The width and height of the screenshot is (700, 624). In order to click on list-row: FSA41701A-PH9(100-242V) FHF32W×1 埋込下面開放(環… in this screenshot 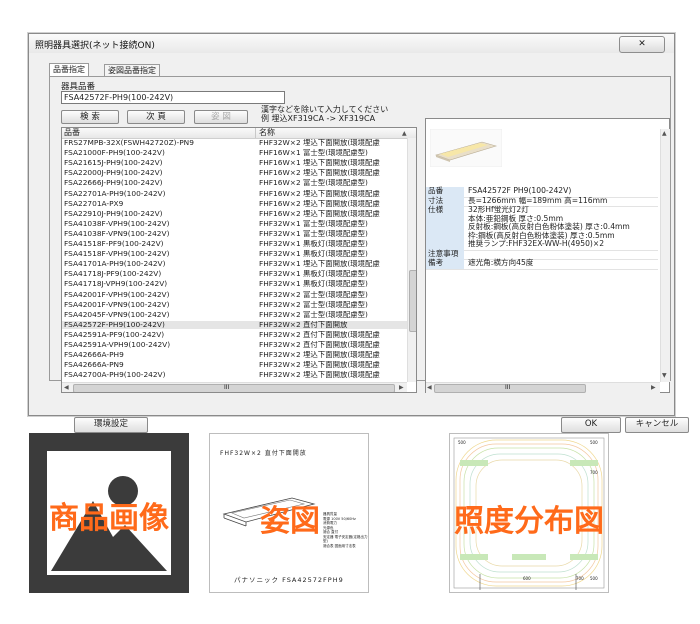, I will do `click(234, 264)`.